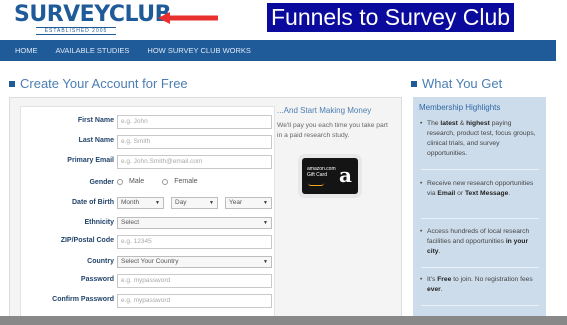  What do you see at coordinates (316, 184) in the screenshot?
I see `amazon-smile-icon` at bounding box center [316, 184].